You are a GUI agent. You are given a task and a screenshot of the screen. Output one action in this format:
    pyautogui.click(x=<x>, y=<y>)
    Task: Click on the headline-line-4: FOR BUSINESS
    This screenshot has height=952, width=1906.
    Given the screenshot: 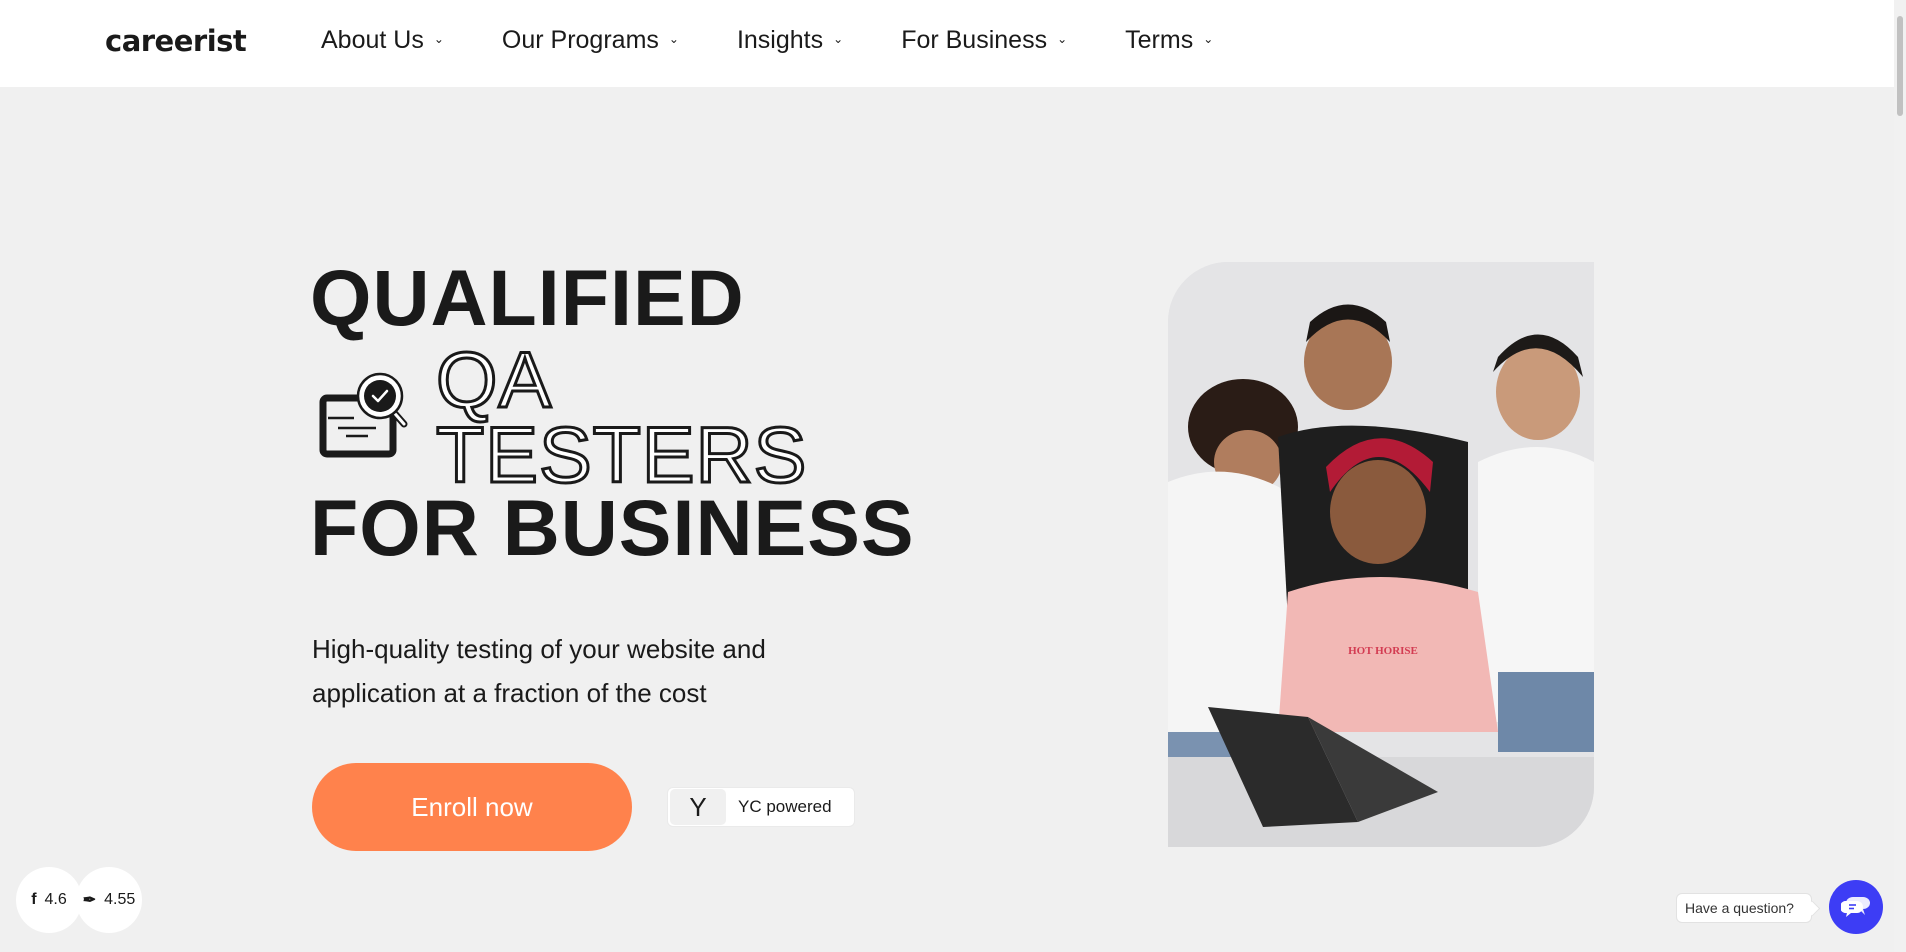 What is the action you would take?
    pyautogui.click(x=612, y=527)
    